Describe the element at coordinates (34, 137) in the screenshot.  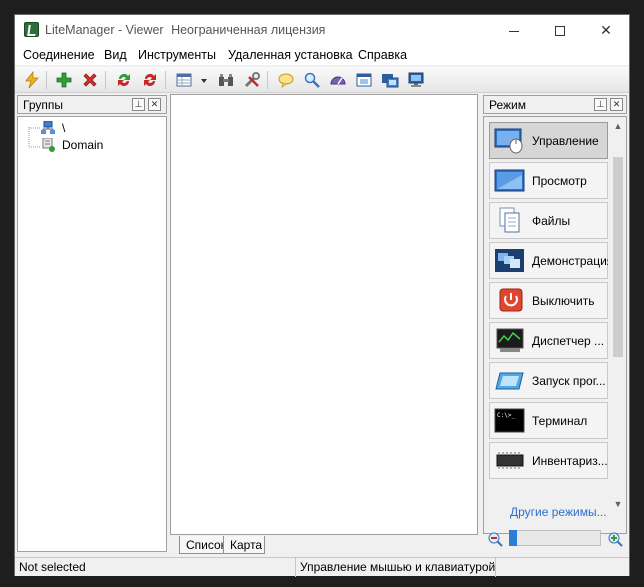
I see `tree-connector` at that location.